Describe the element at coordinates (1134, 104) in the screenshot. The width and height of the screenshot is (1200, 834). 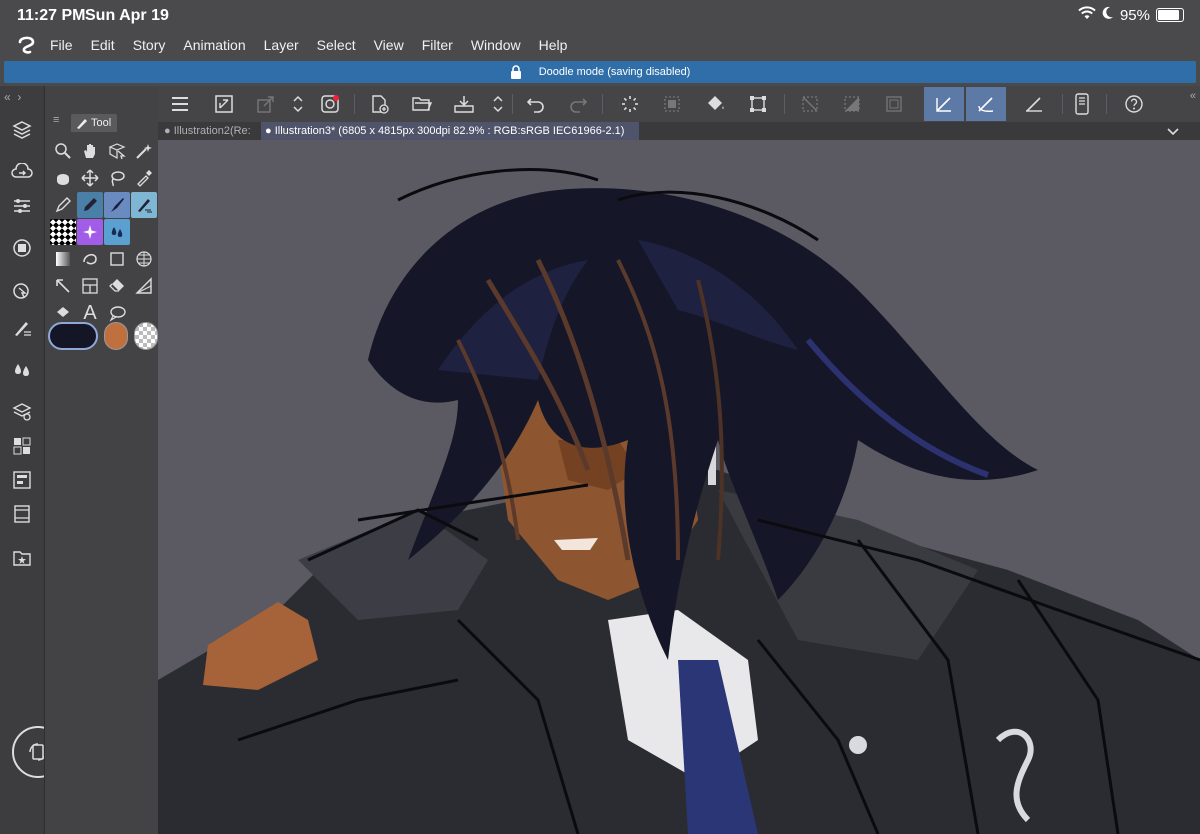
I see `help-icon` at that location.